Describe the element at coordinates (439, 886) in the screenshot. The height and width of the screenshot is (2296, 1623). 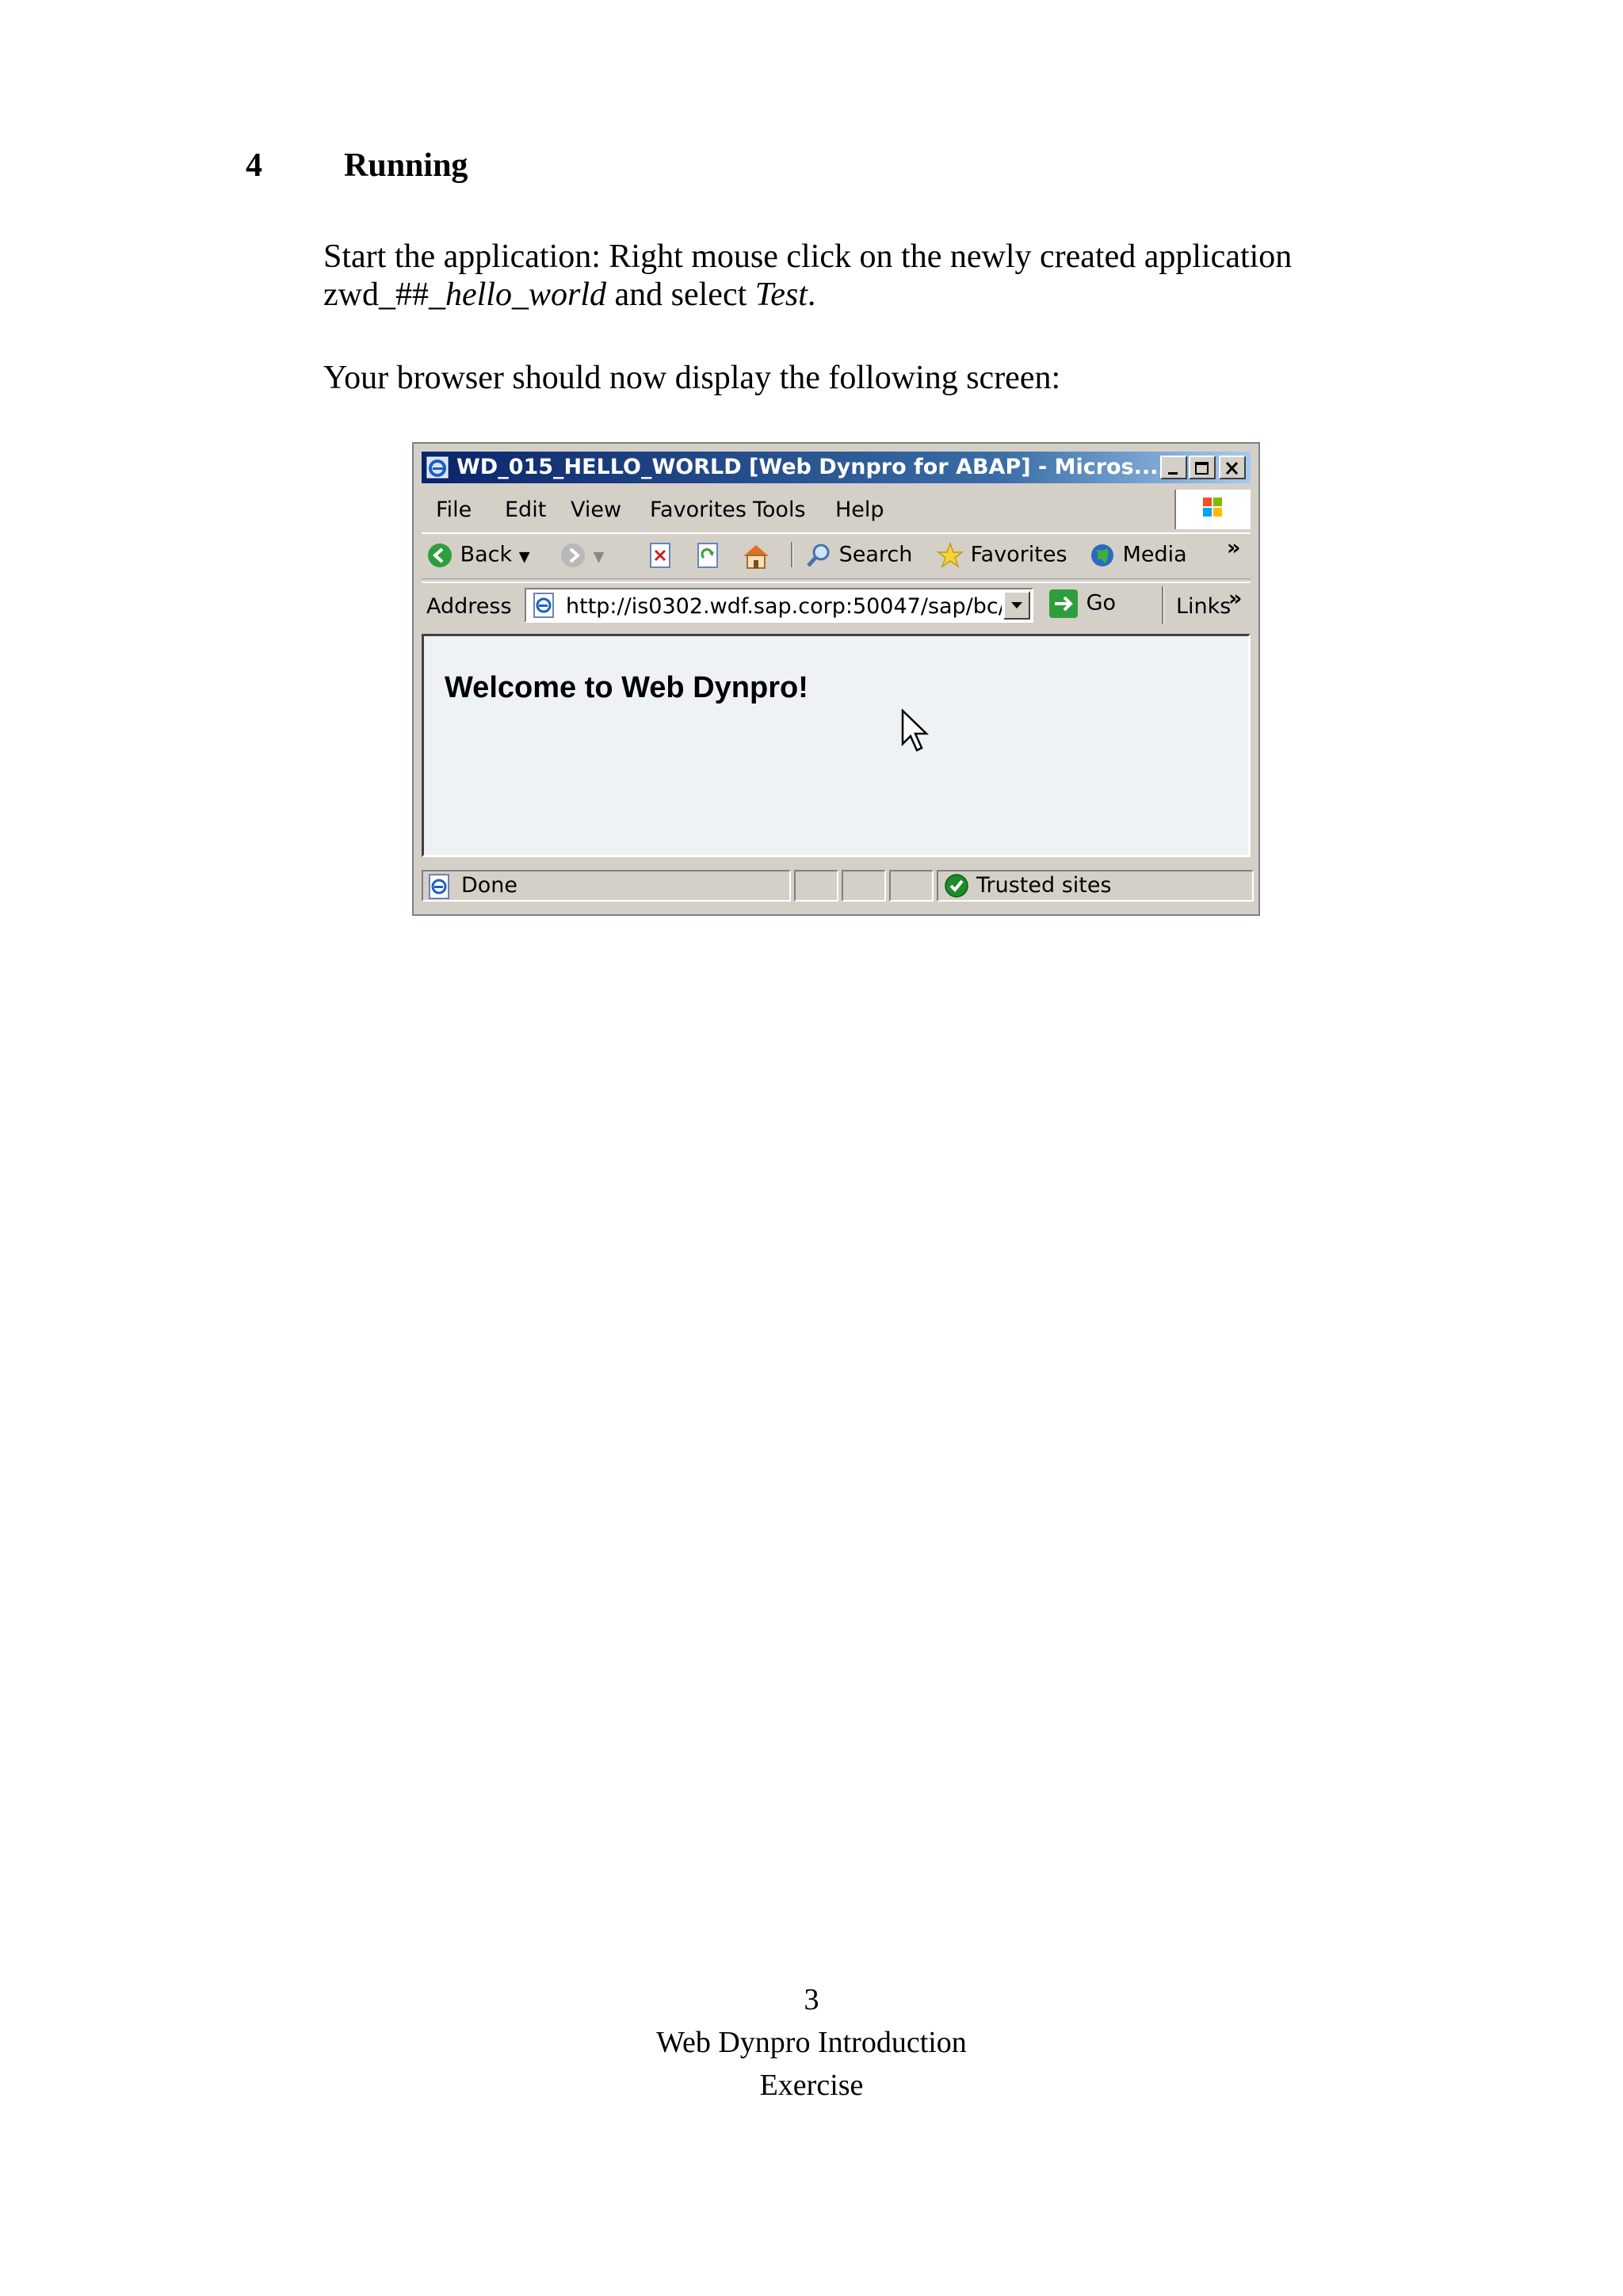
I see `done-page-icon` at that location.